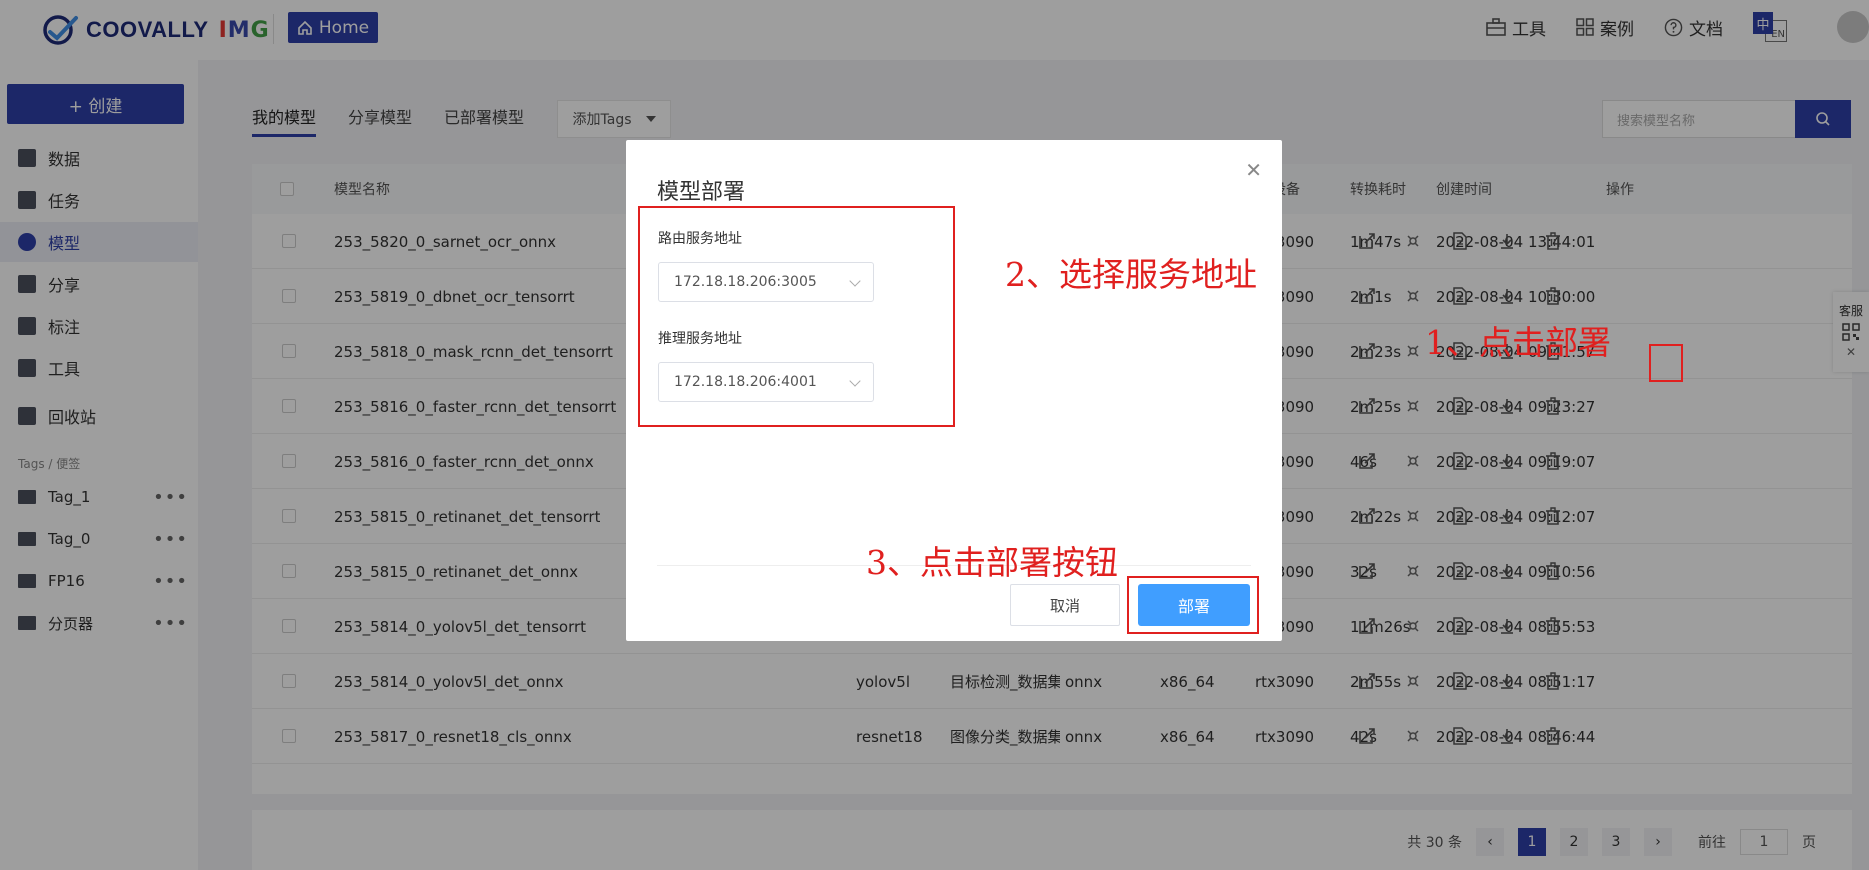 The height and width of the screenshot is (870, 1869). Describe the element at coordinates (1193, 605) in the screenshot. I see `annotation-box-deploy-button` at that location.